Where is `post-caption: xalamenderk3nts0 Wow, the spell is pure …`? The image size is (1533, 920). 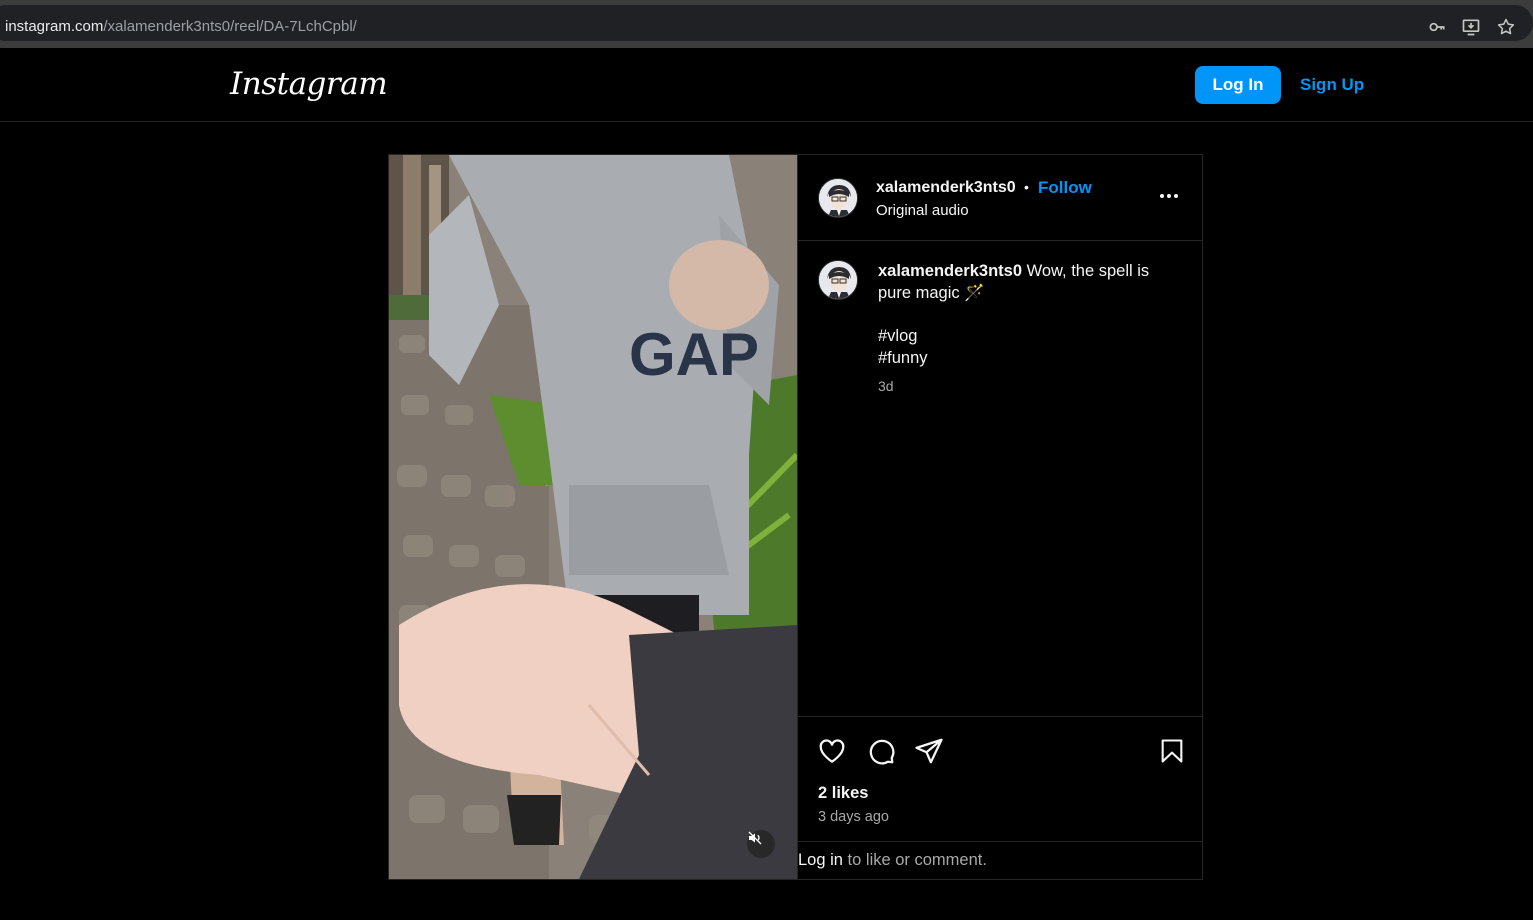 post-caption: xalamenderk3nts0 Wow, the spell is pure … is located at coordinates (1028, 282).